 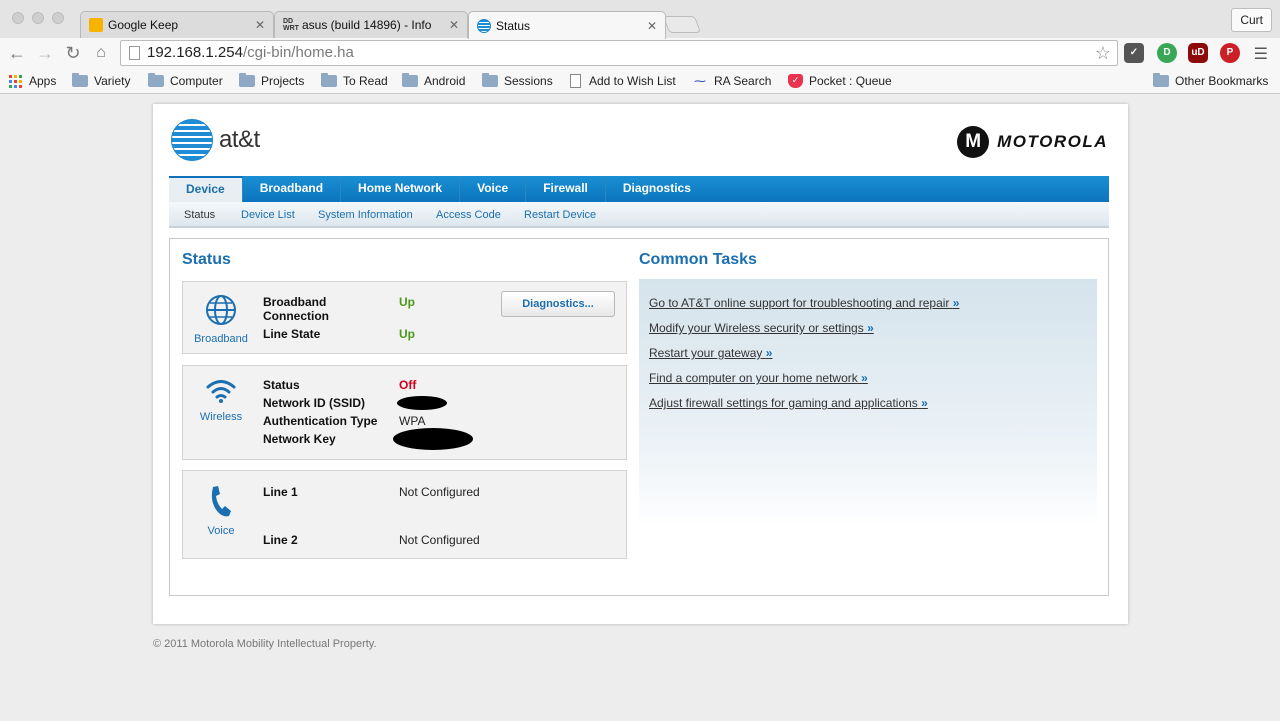 What do you see at coordinates (73, 53) in the screenshot?
I see `reload-icon: ↻` at bounding box center [73, 53].